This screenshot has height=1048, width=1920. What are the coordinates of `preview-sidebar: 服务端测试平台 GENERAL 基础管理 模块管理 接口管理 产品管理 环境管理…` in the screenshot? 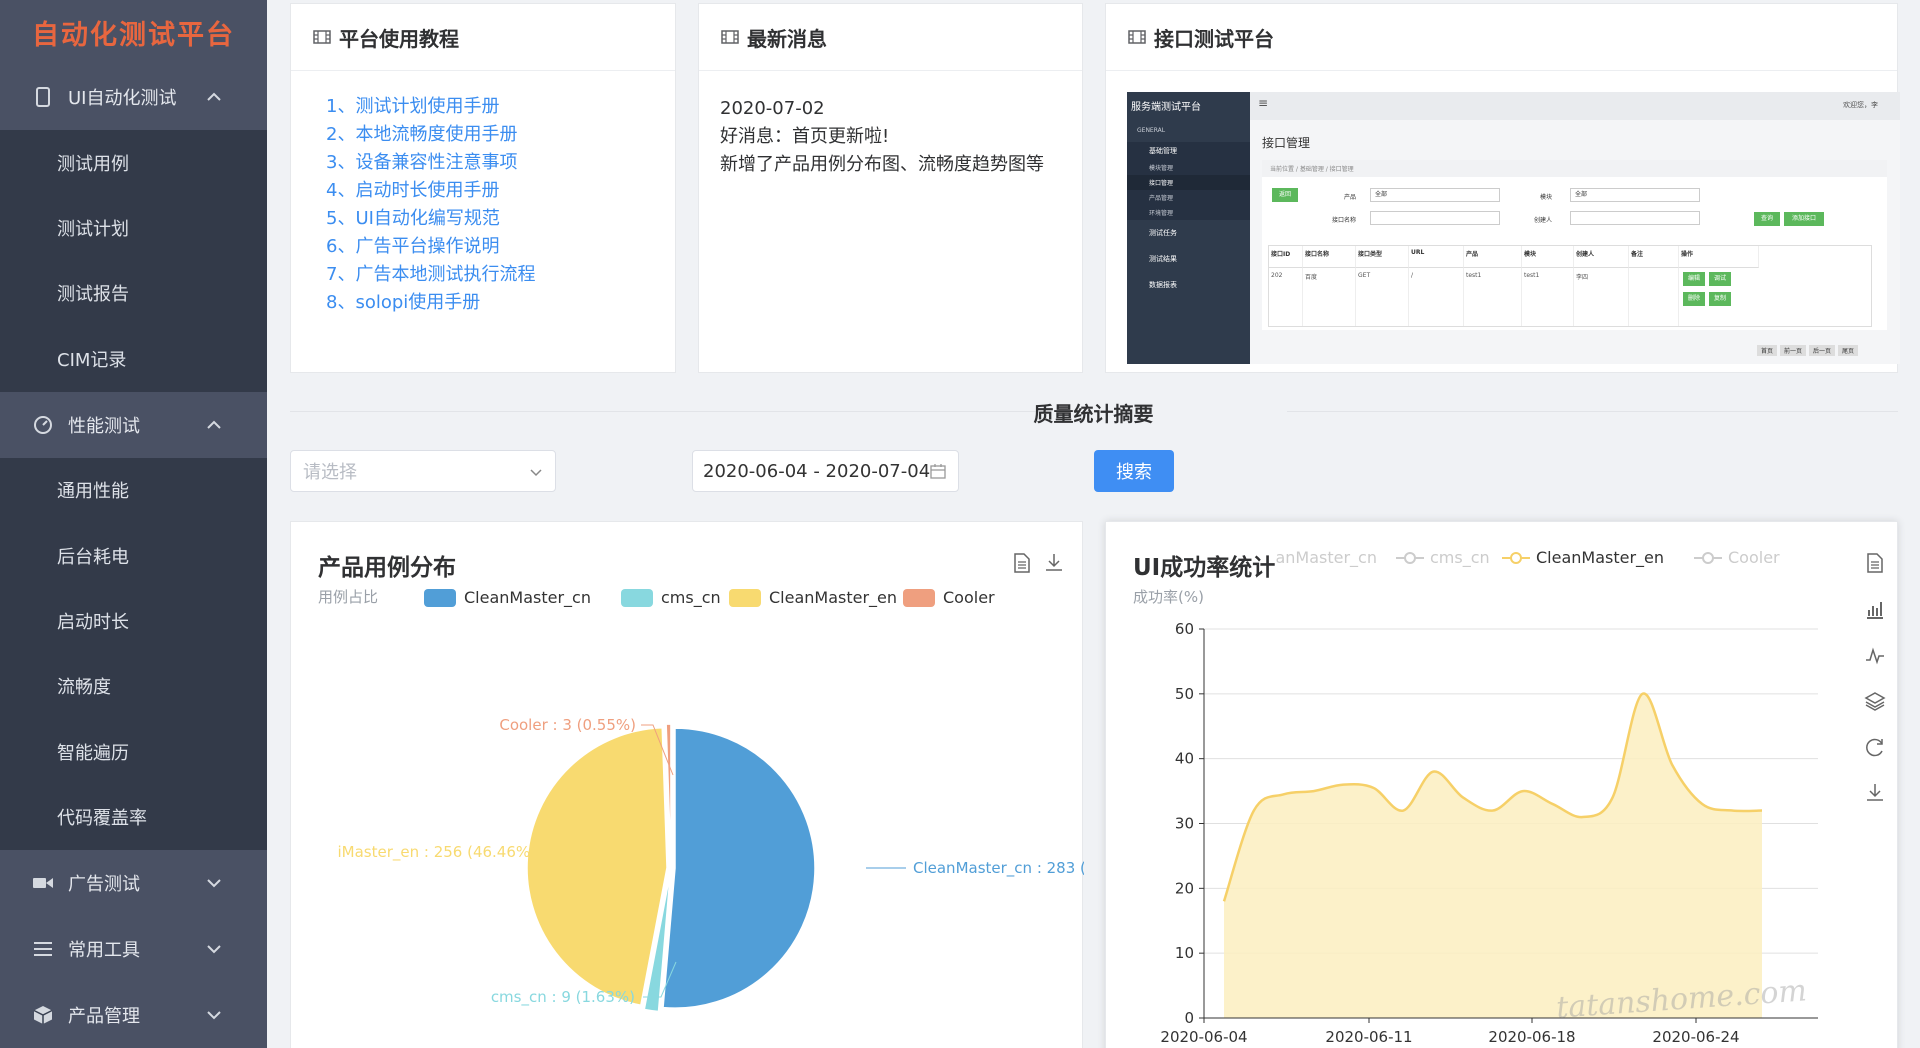 It's located at (1188, 228).